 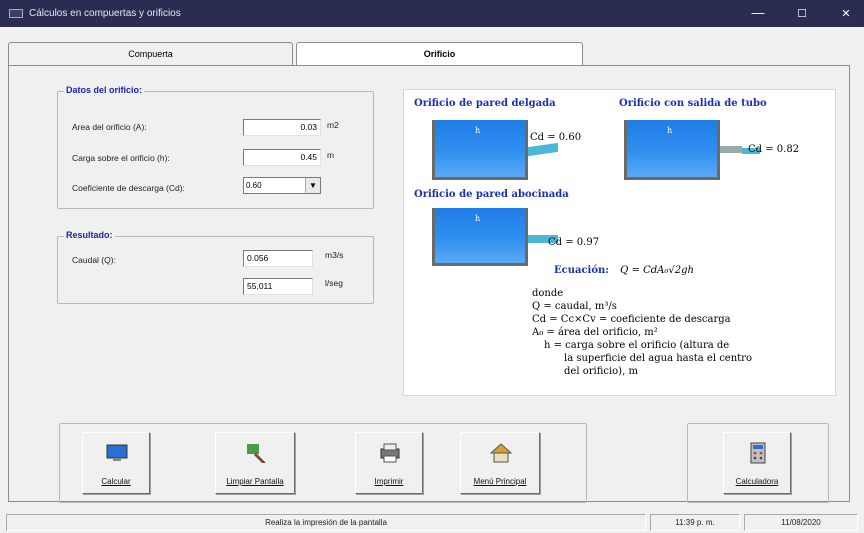 What do you see at coordinates (390, 453) in the screenshot?
I see `printer-icon` at bounding box center [390, 453].